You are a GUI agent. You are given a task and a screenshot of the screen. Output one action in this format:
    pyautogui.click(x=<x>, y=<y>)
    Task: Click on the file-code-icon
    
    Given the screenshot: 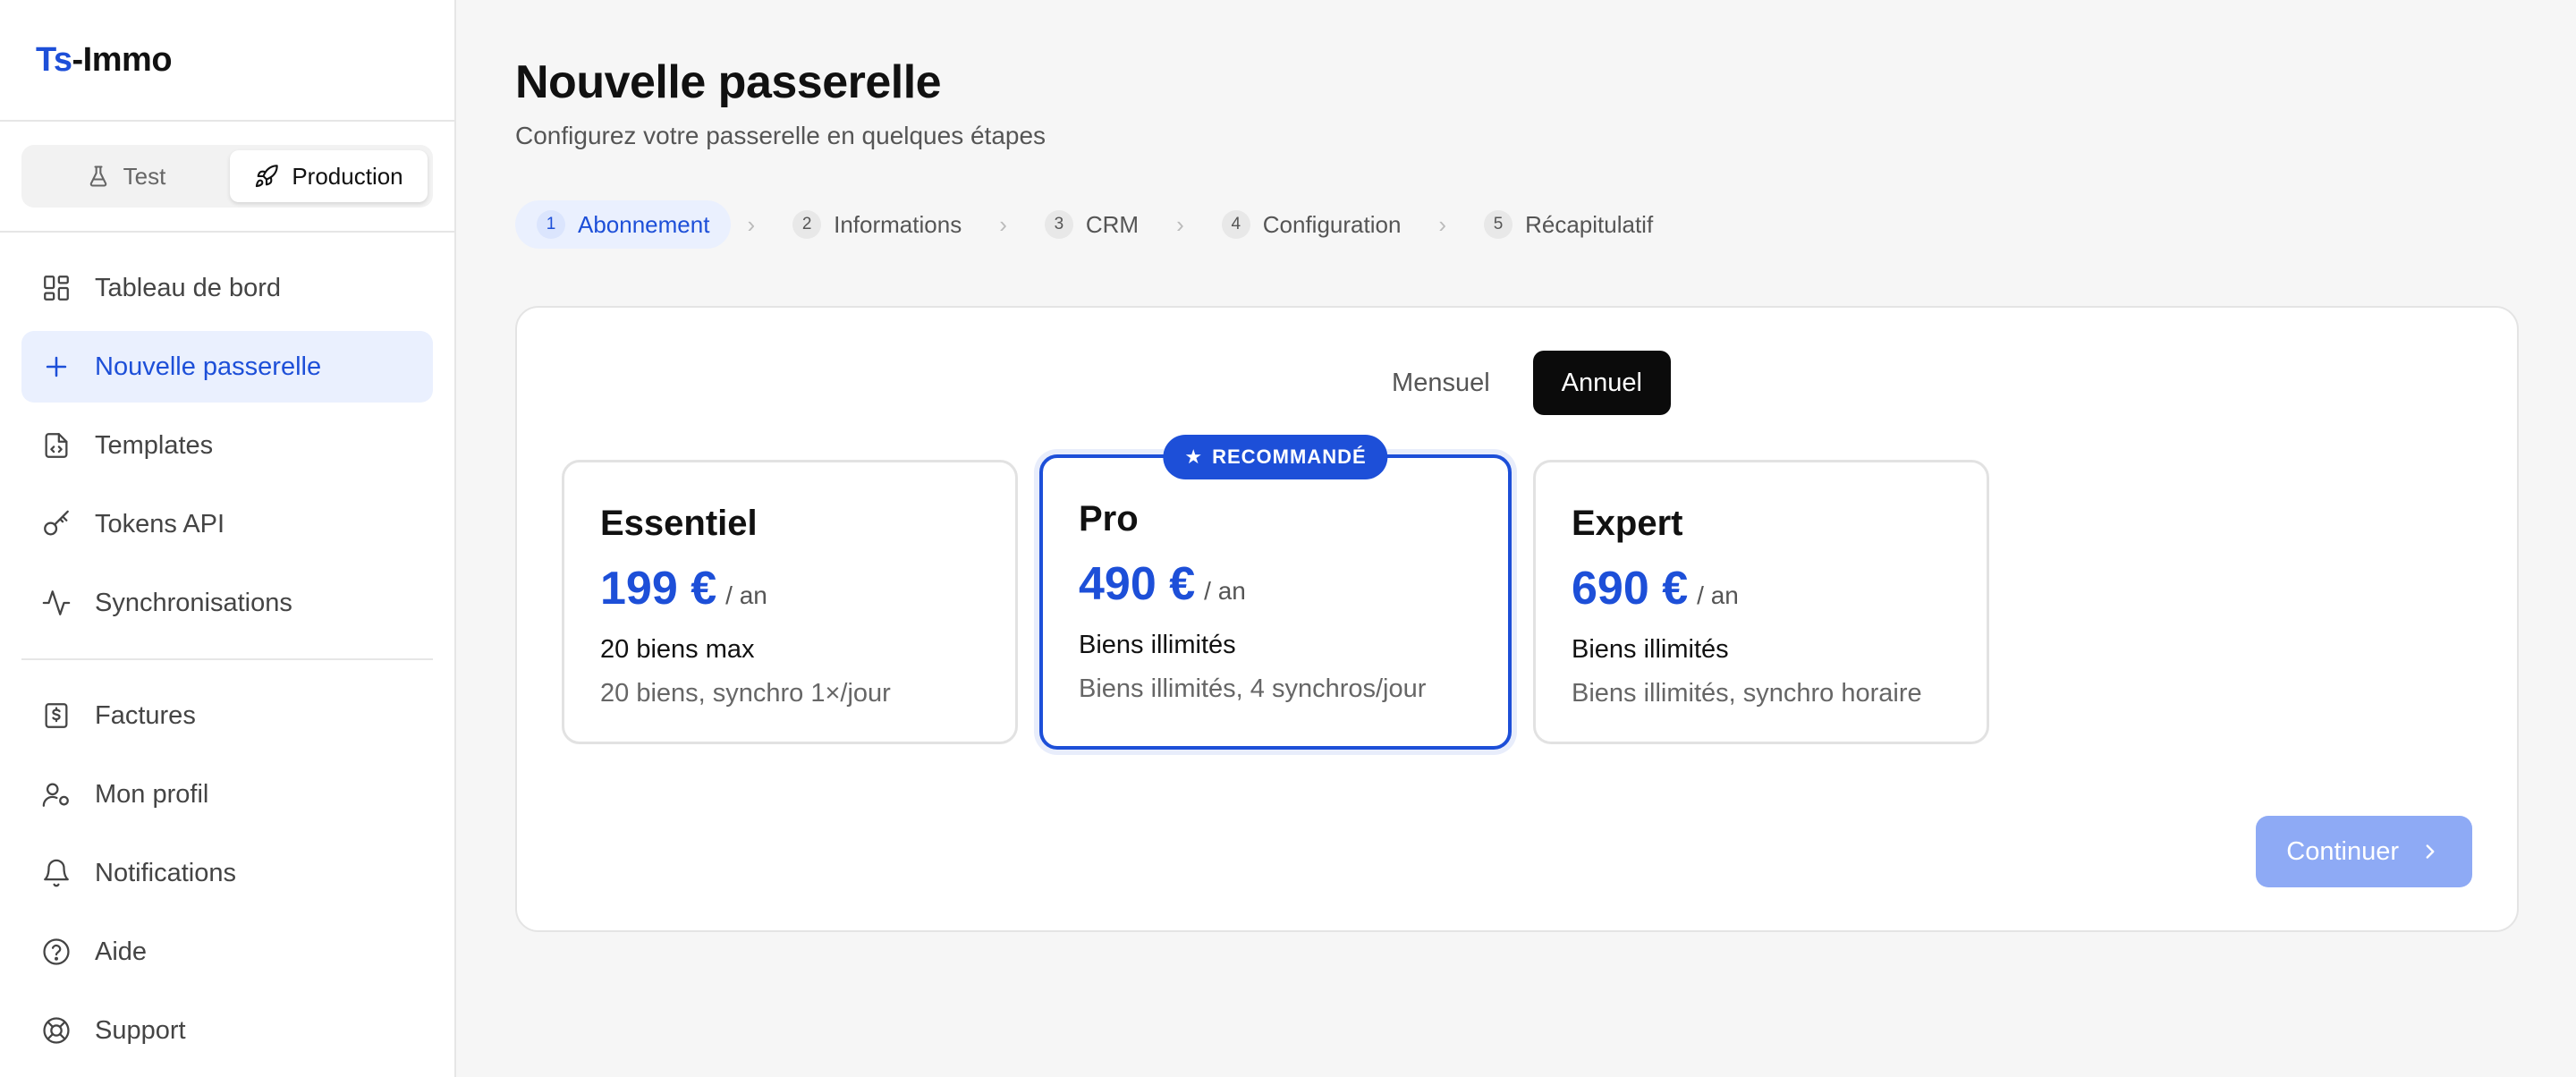 What is the action you would take?
    pyautogui.click(x=56, y=445)
    